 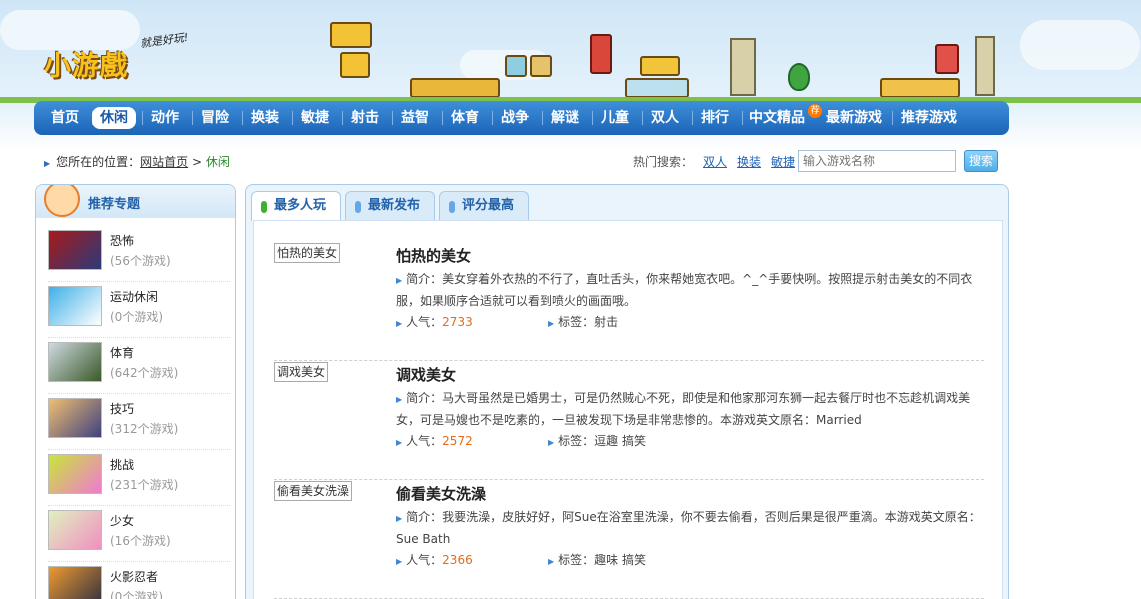 What do you see at coordinates (665, 118) in the screenshot?
I see `nav-item-two-player: 双人` at bounding box center [665, 118].